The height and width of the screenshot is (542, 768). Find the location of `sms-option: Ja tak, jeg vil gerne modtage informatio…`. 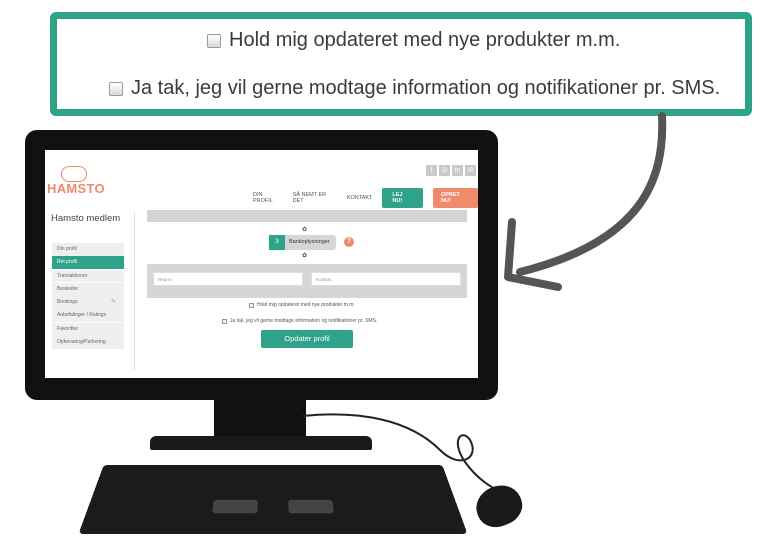

sms-option: Ja tak, jeg vil gerne modtage informatio… is located at coordinates (299, 321).